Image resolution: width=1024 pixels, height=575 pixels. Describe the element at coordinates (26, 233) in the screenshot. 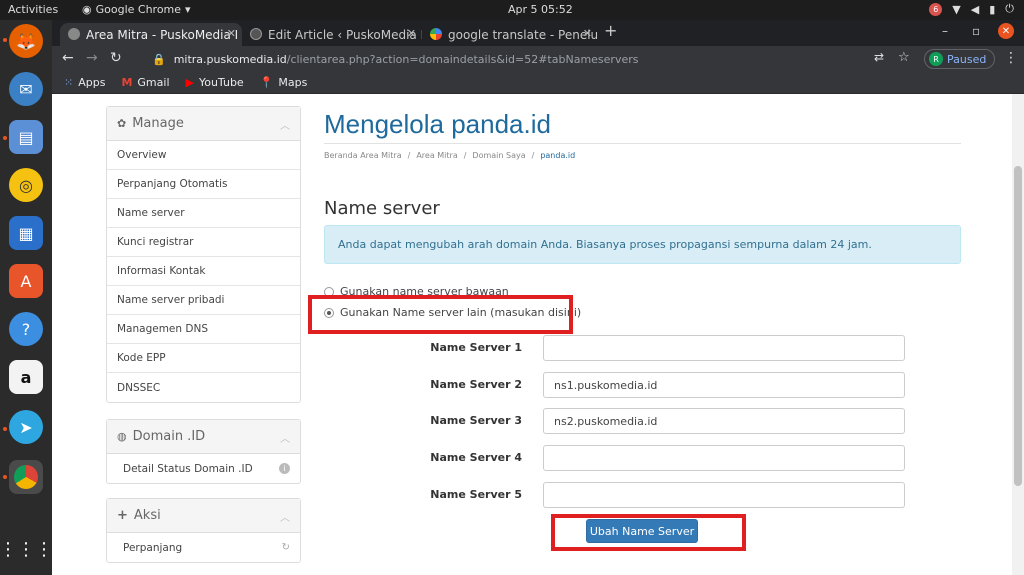

I see `writer-icon: ▦` at that location.